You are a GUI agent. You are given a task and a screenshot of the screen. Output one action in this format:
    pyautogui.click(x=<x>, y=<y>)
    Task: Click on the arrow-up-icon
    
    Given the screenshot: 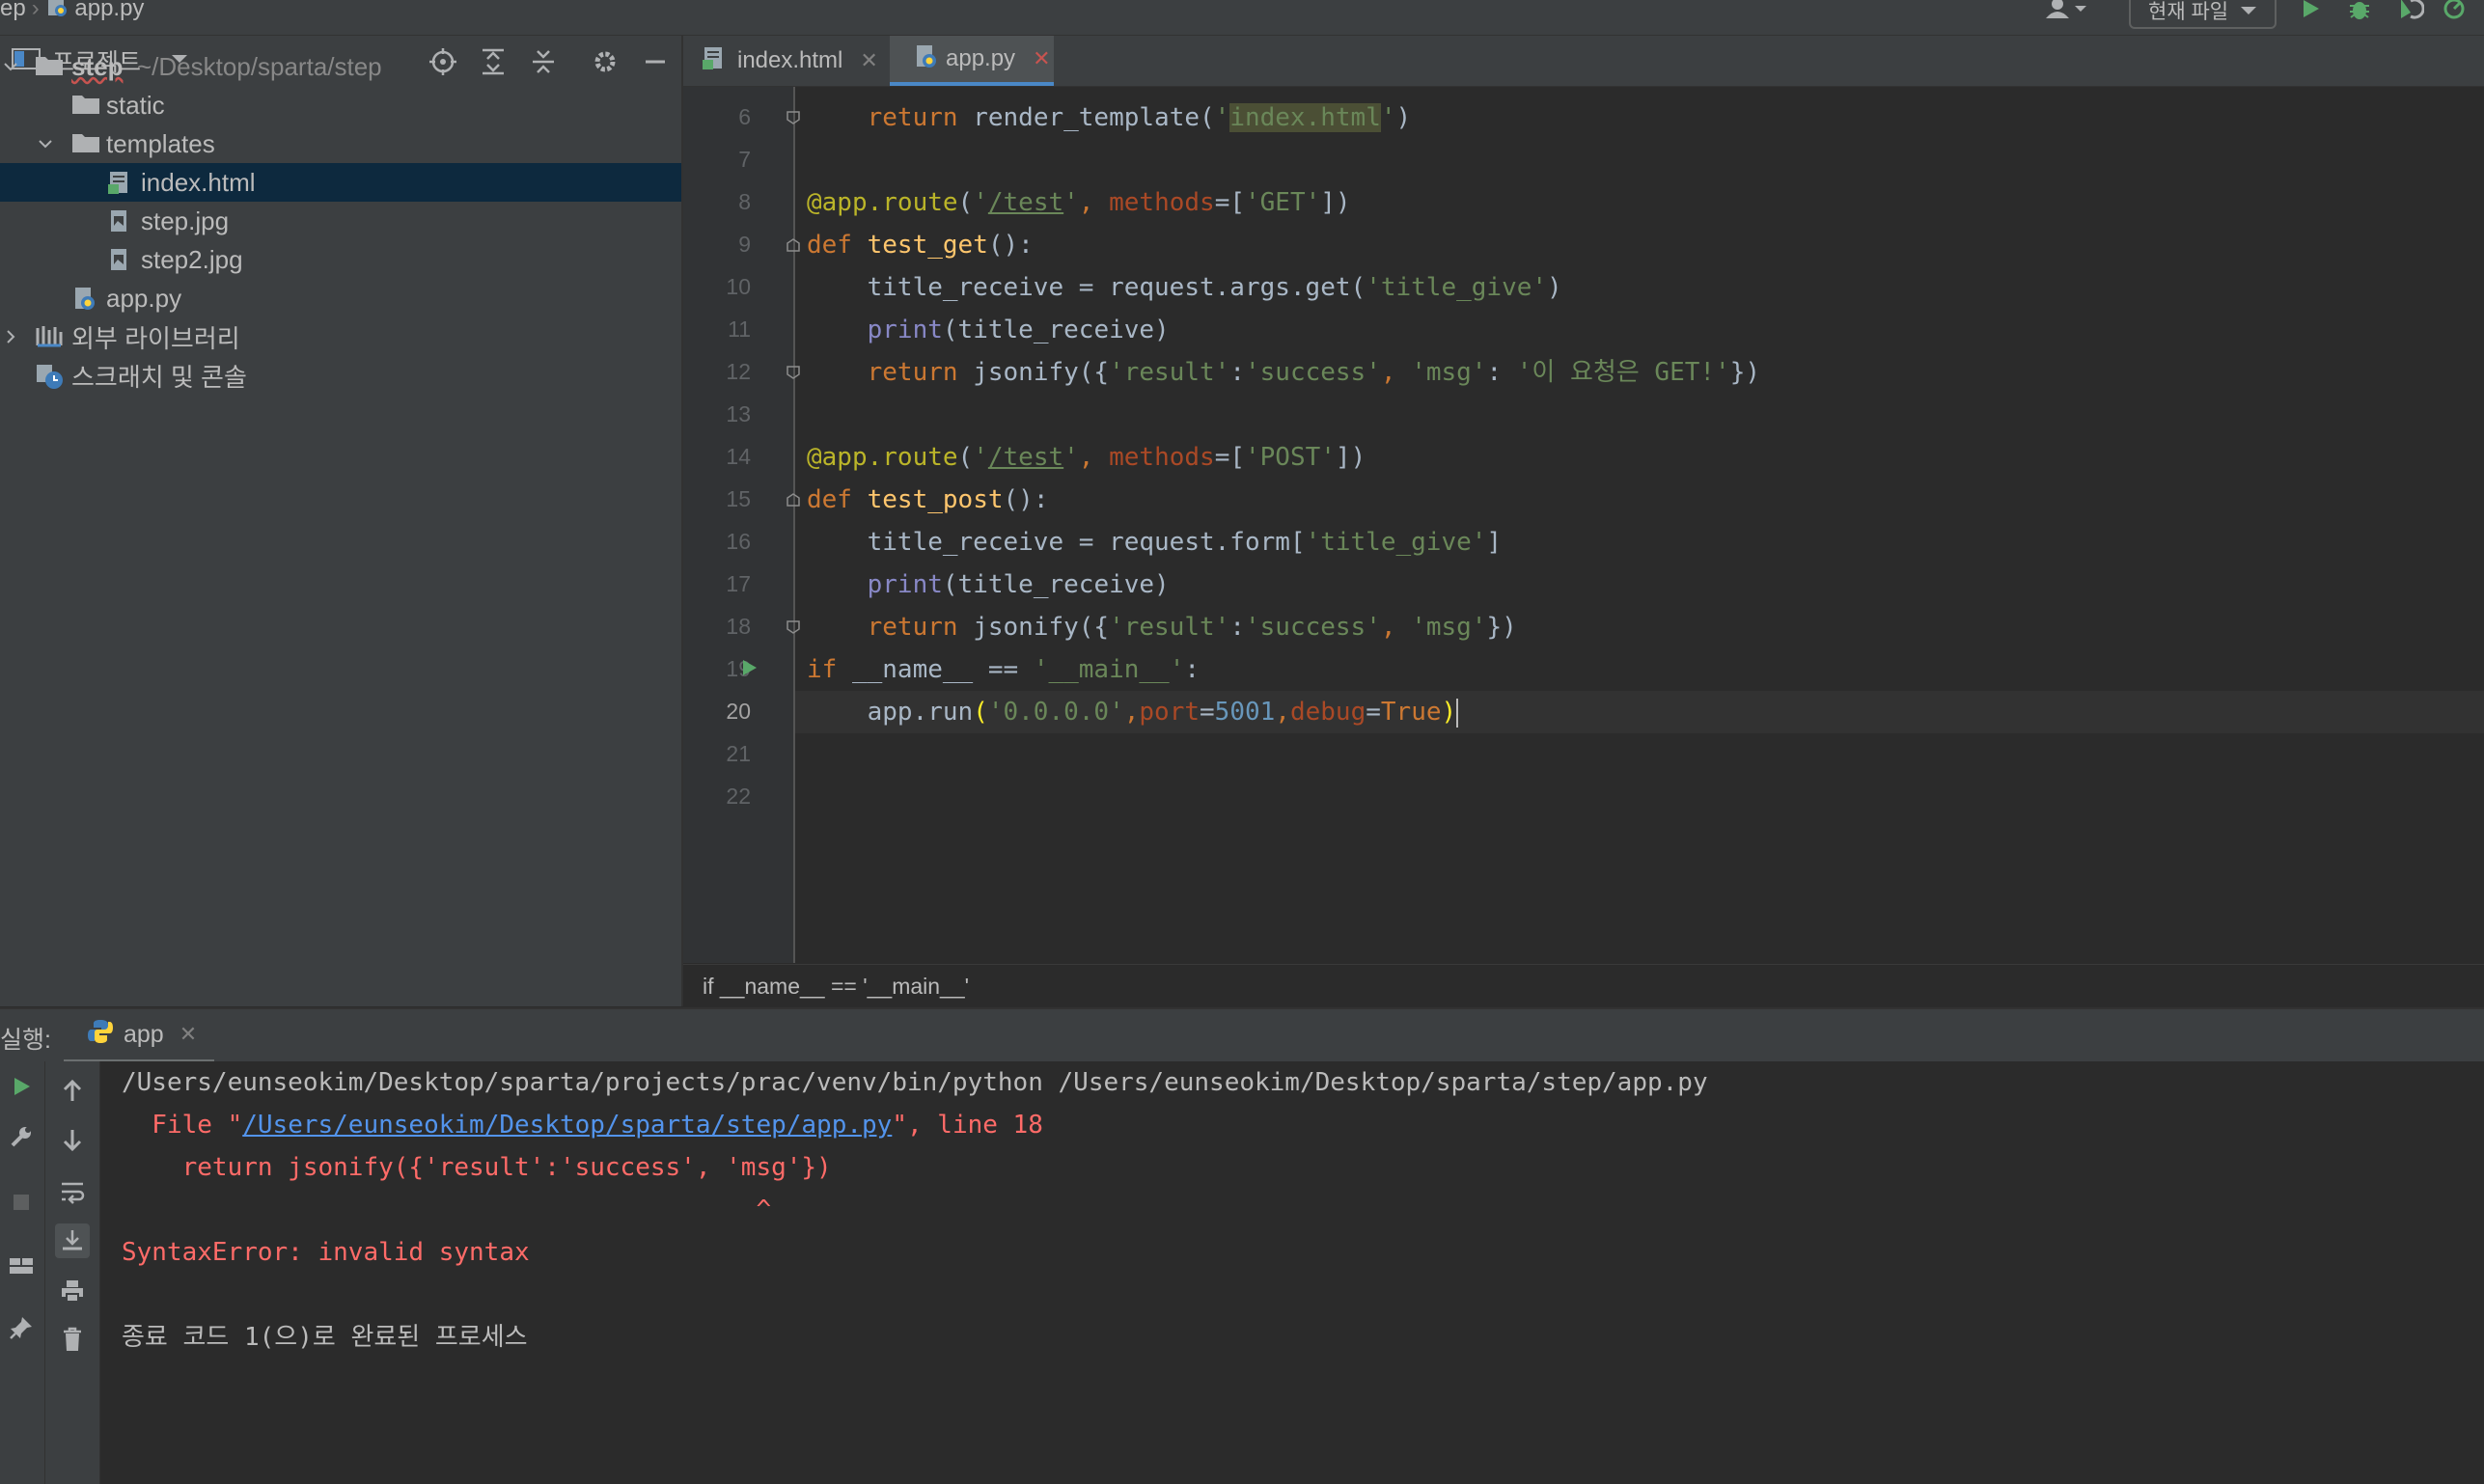 What is the action you would take?
    pyautogui.click(x=72, y=1090)
    